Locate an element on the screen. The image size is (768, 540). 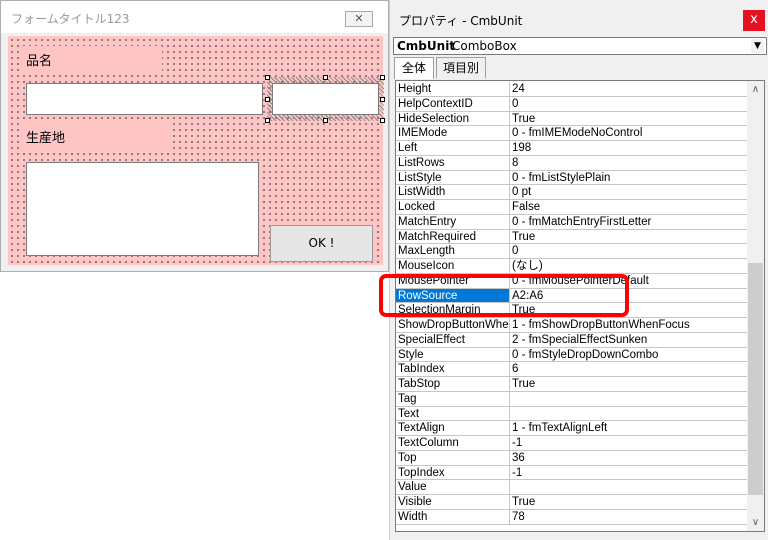
property-value: 1 - fmShowDropButtonWhenFocus is located at coordinates (629, 325).